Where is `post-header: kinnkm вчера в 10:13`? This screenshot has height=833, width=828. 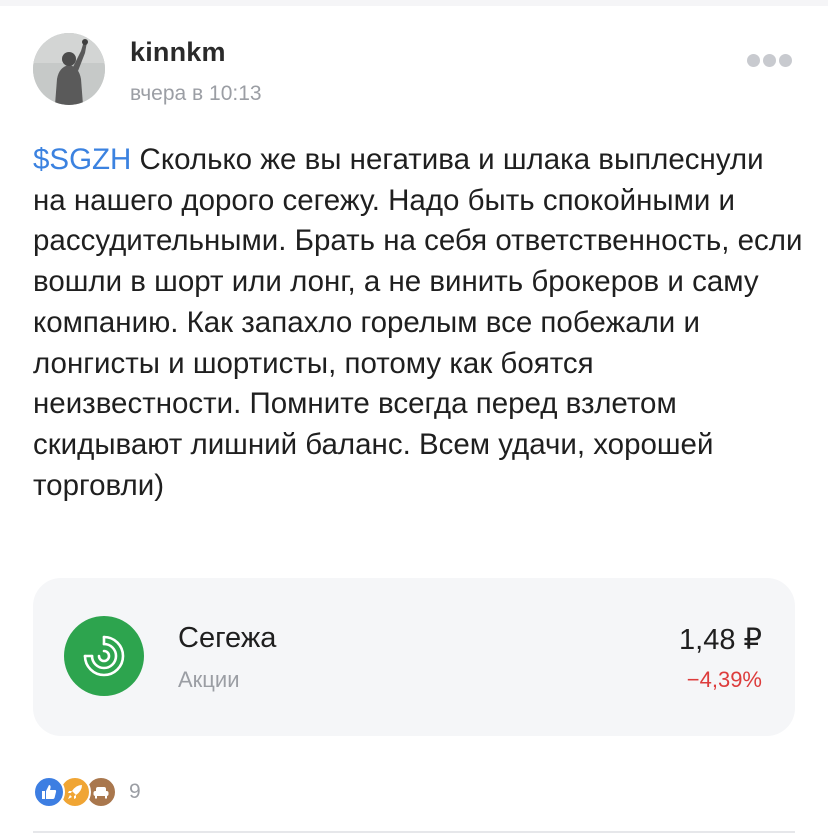
post-header: kinnkm вчера в 10:13 is located at coordinates (418, 70).